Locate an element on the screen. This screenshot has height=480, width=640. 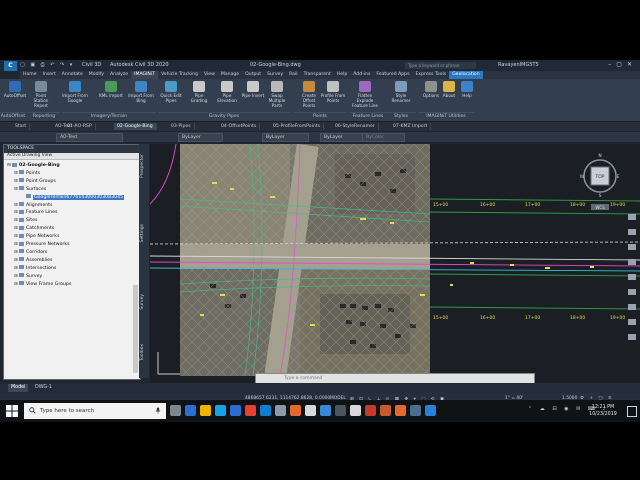
viewcube: TOP N E S W WCS is located at coordinates (600, 181).